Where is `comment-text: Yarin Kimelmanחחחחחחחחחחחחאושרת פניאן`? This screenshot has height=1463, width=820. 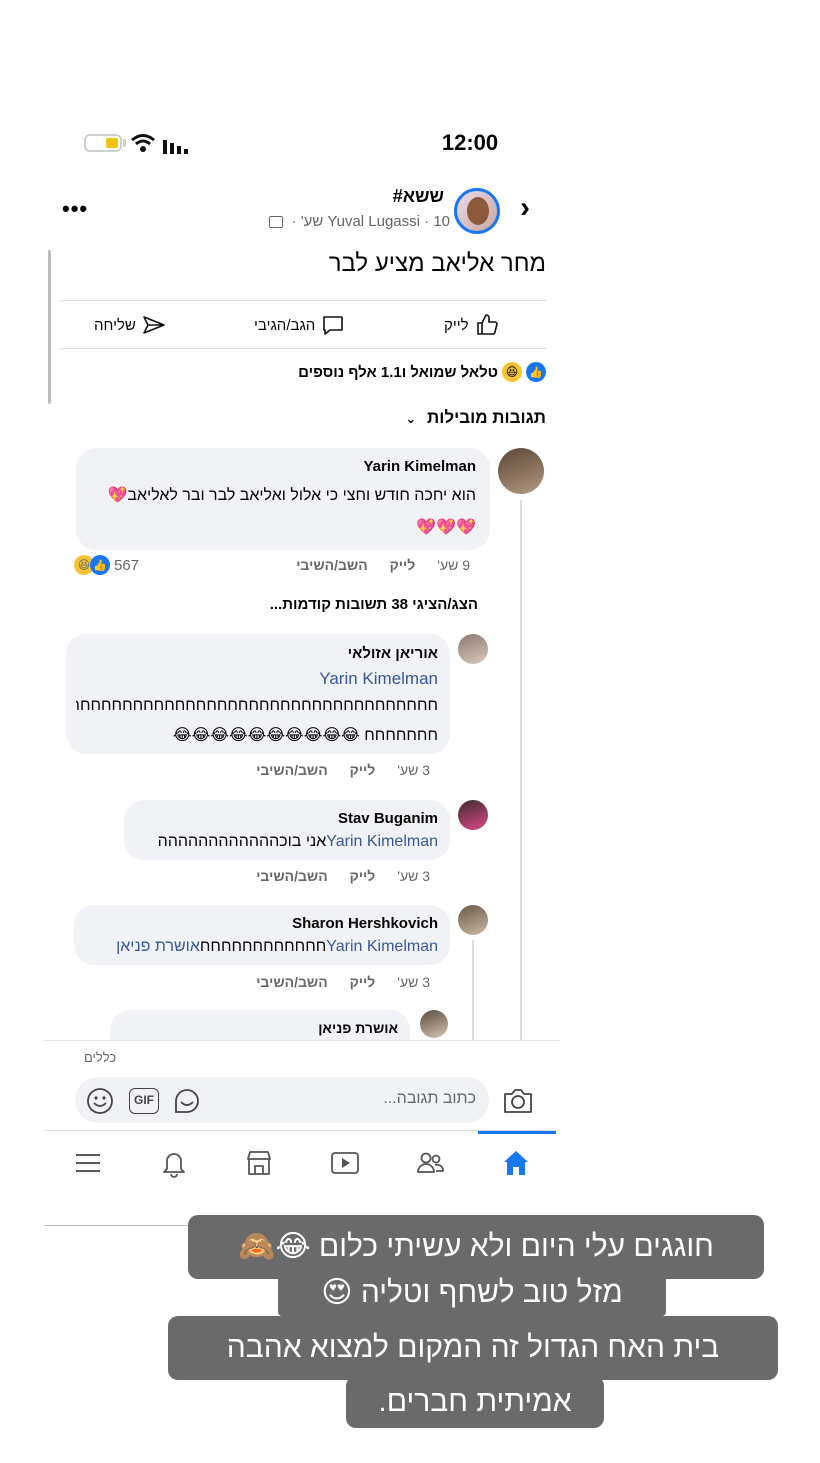
comment-text: Yarin Kimelmanחחחחחחחחחחחחאושרת פניאן is located at coordinates (261, 947).